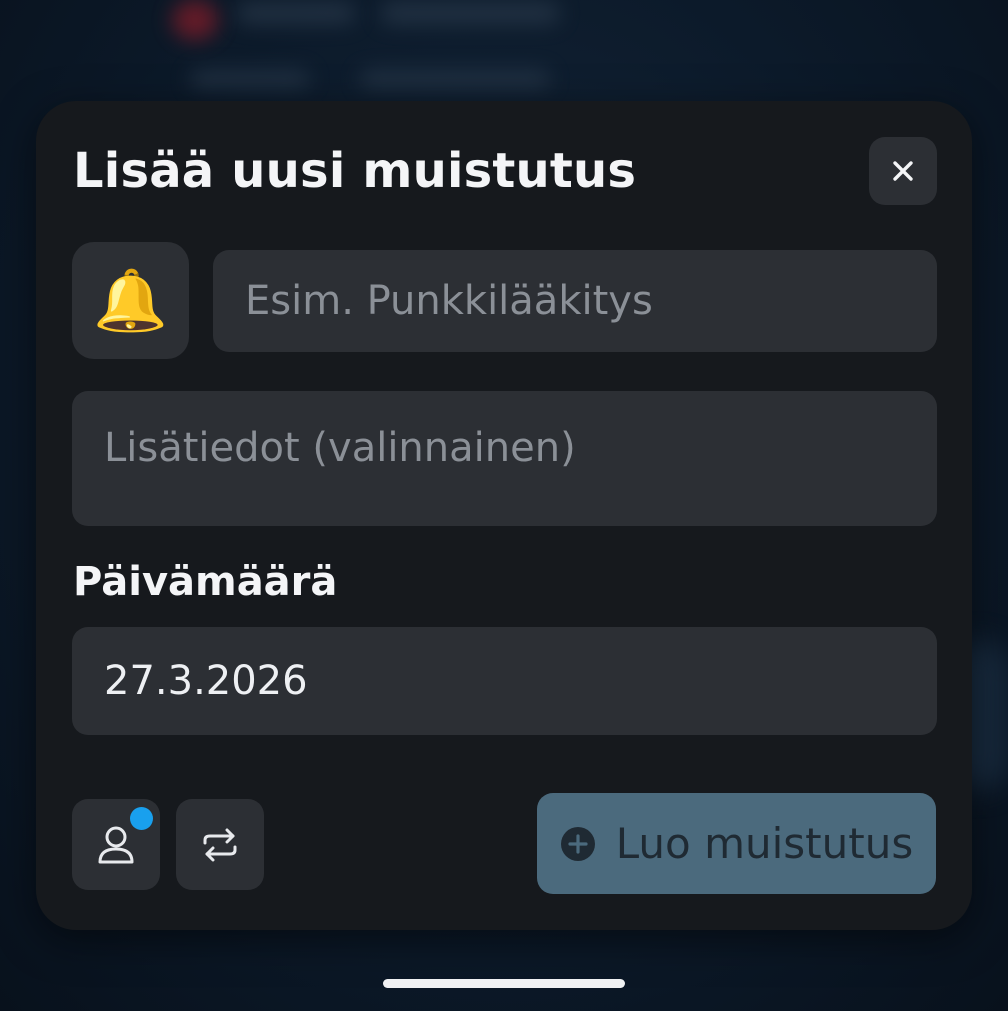 This screenshot has height=1011, width=1008. I want to click on reminder-details-input: Lisätiedot (valinnainen), so click(504, 458).